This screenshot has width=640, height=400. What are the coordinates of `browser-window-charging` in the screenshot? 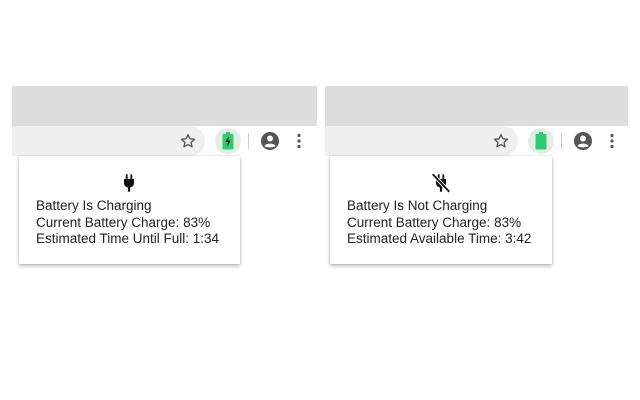 It's located at (164, 121).